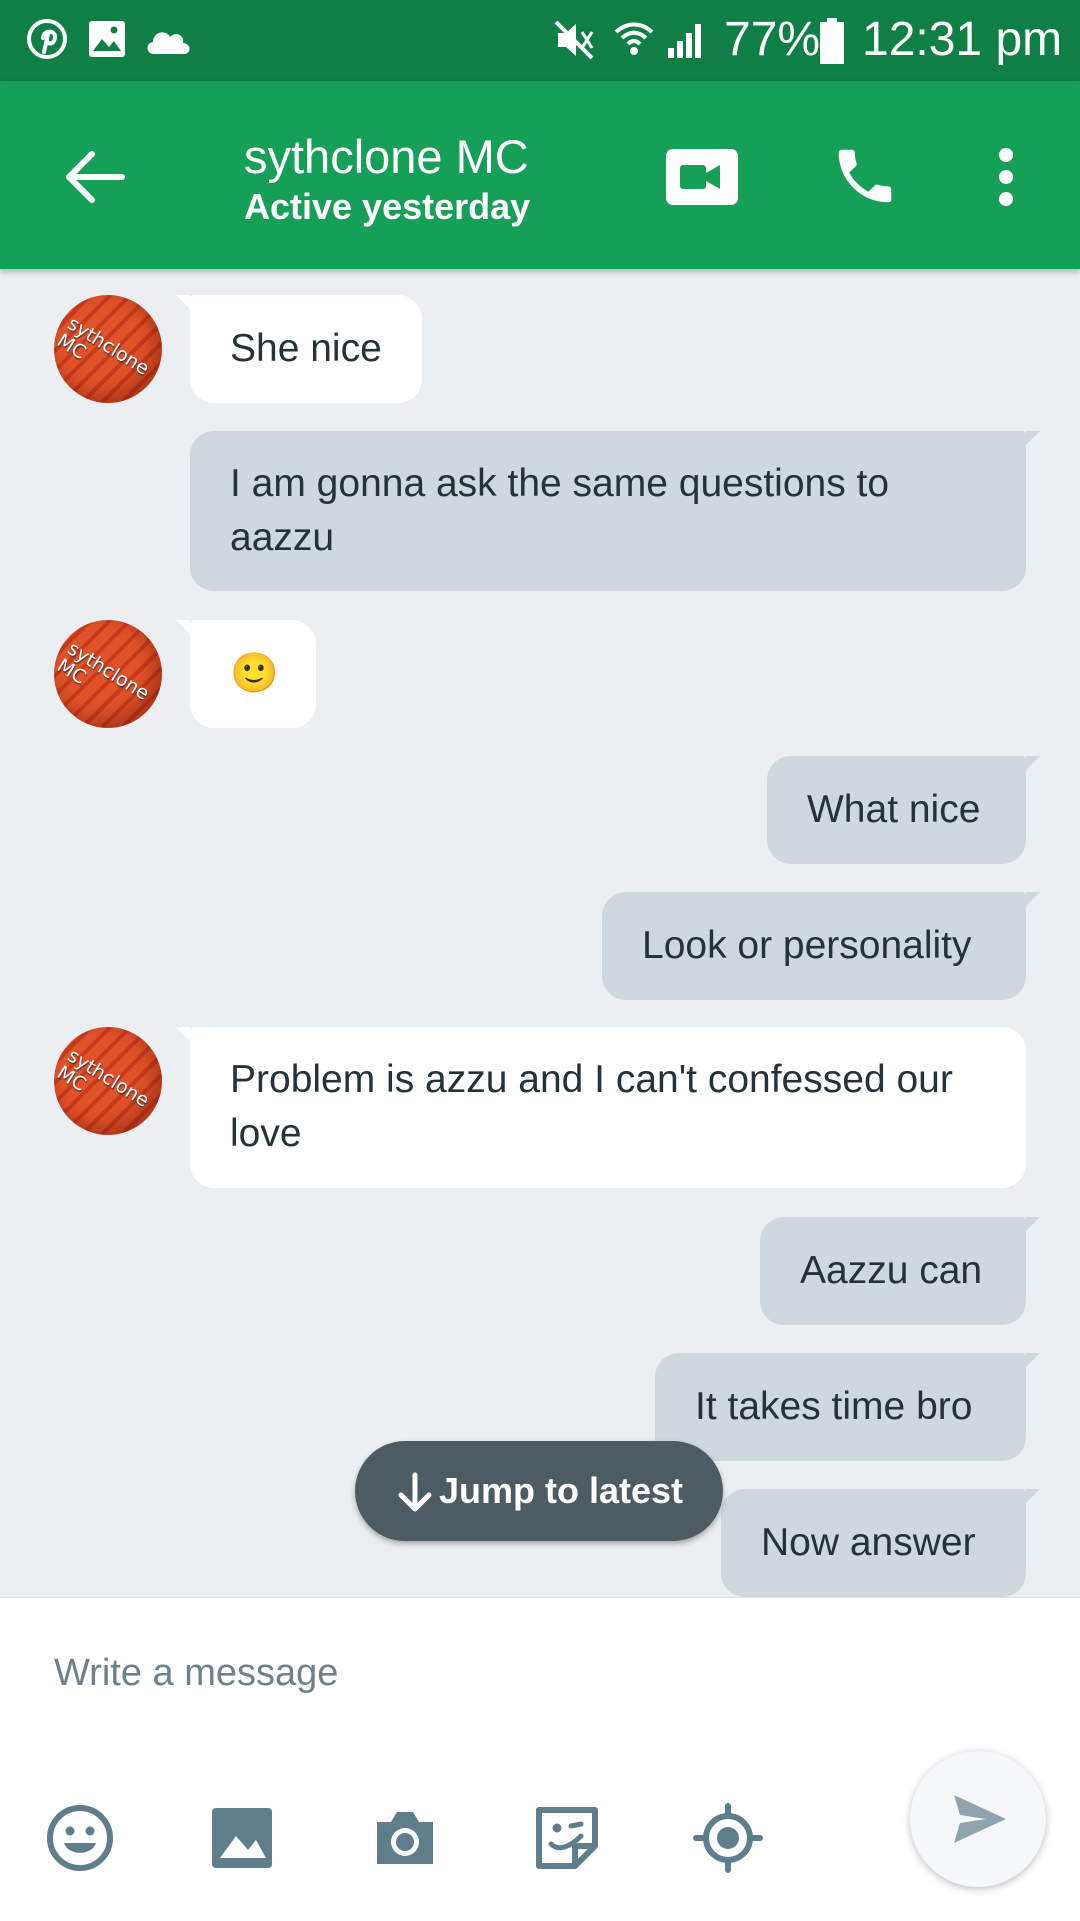  I want to click on jump-to-latest-label: Jump to latest, so click(561, 1490).